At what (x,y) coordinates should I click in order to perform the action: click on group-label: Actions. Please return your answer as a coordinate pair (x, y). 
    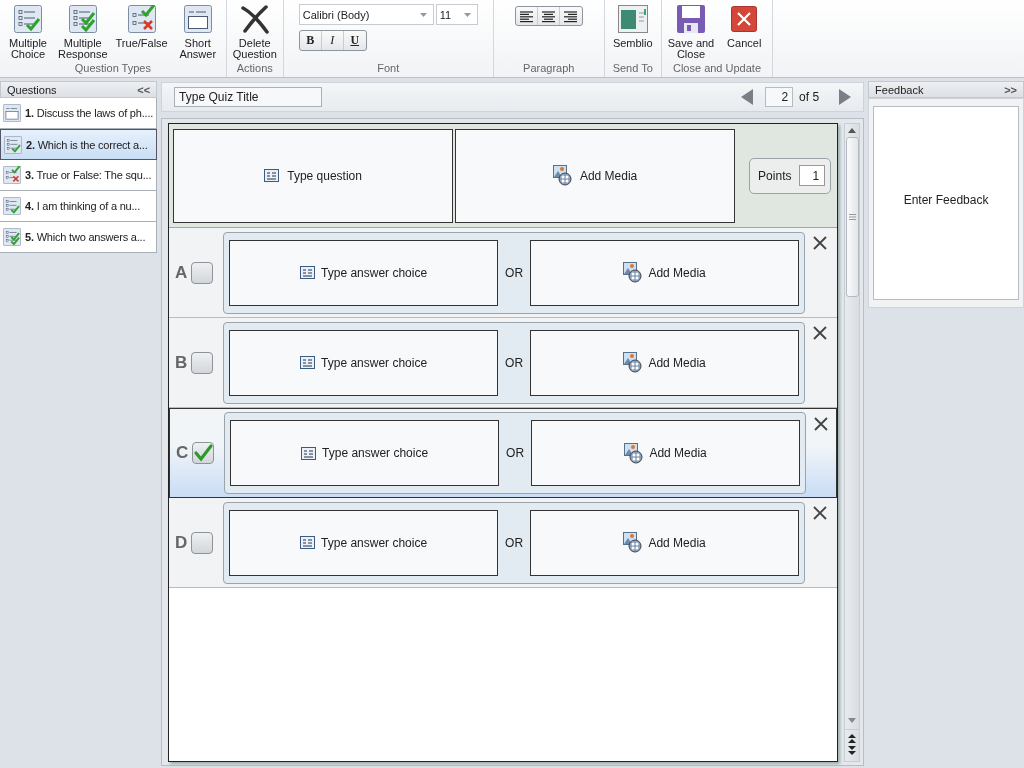
    Looking at the image, I should click on (254, 69).